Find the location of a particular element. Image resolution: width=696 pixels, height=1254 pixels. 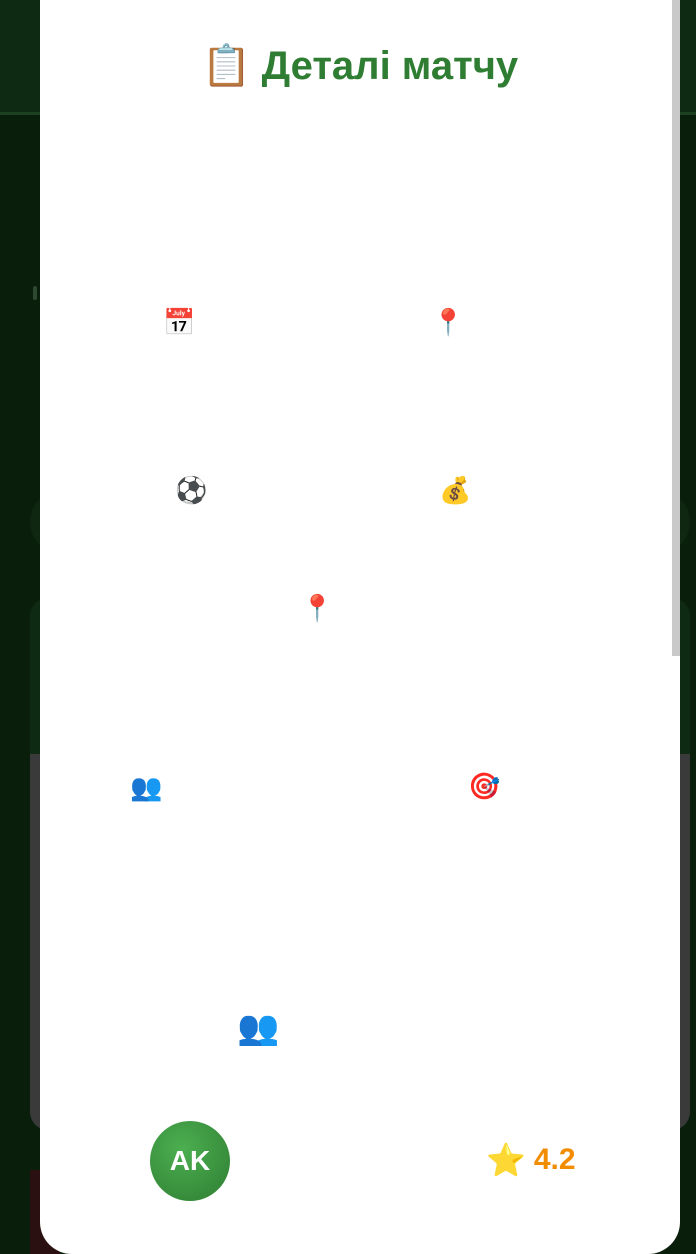

clipboard-icon: 📋 is located at coordinates (226, 66).